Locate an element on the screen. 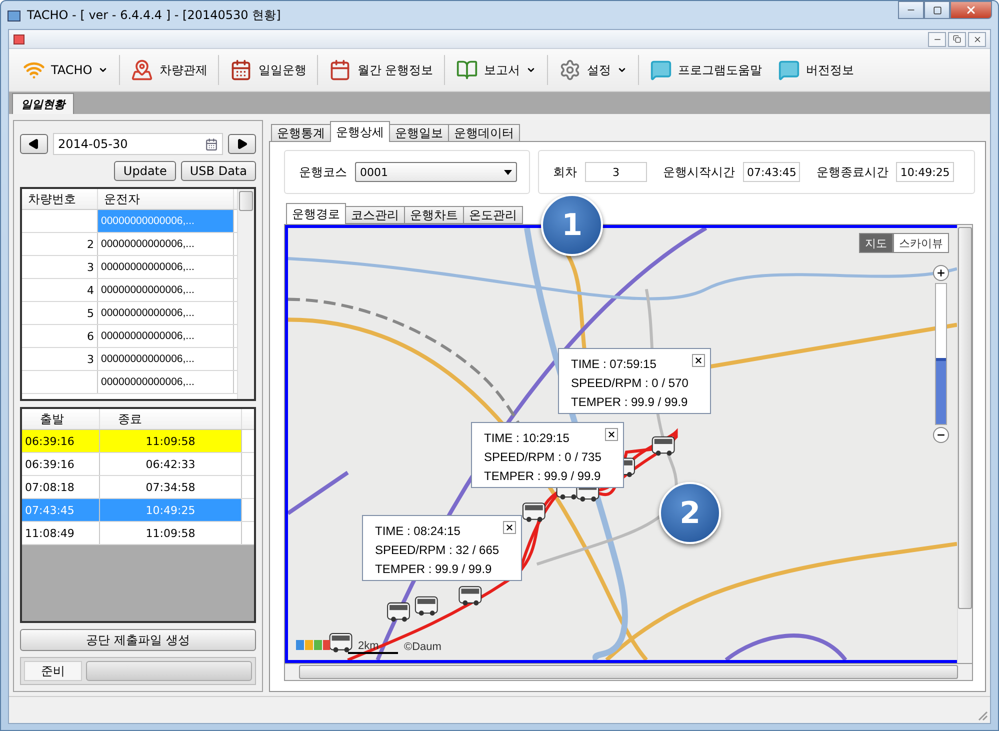  toolbar-button: 버전정보 is located at coordinates (816, 70).